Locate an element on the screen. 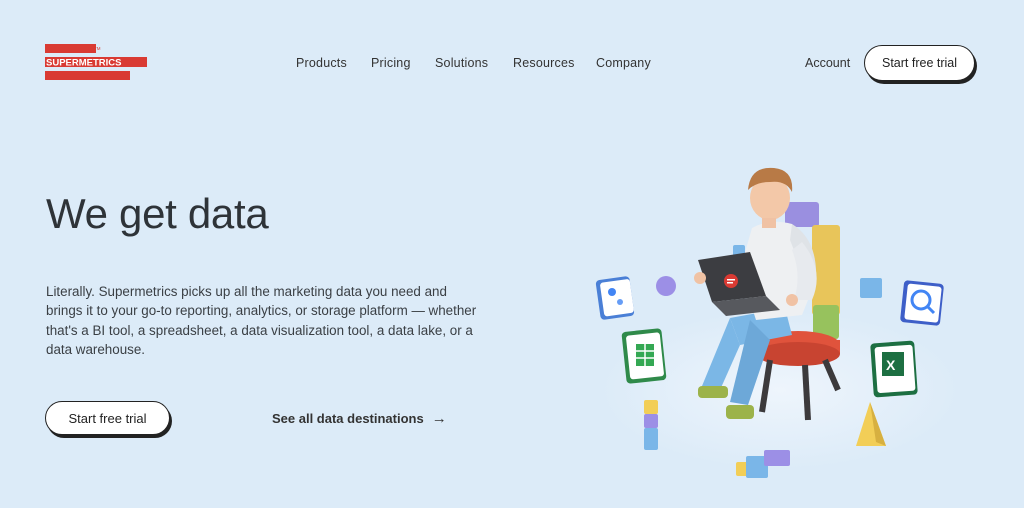 This screenshot has height=508, width=1024. account-link: Account is located at coordinates (827, 63).